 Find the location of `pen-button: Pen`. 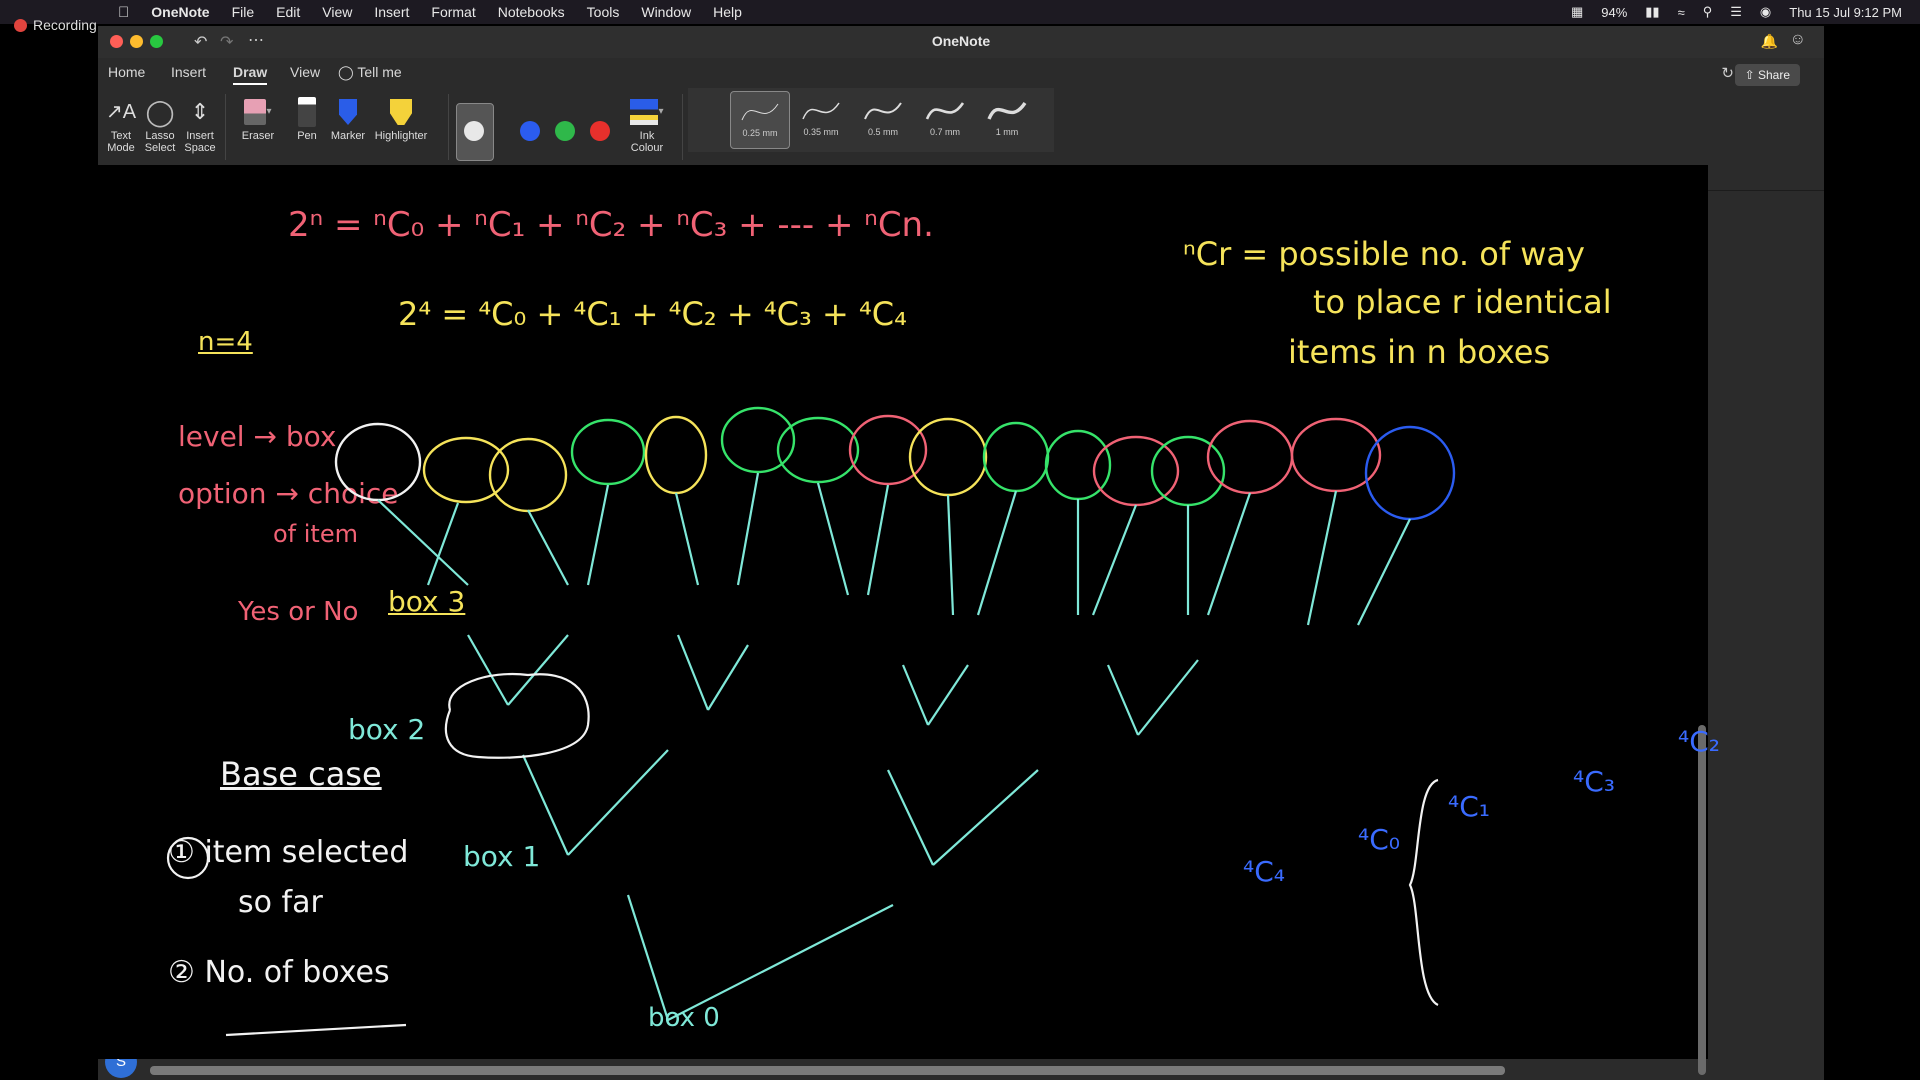

pen-button: Pen is located at coordinates (307, 118).